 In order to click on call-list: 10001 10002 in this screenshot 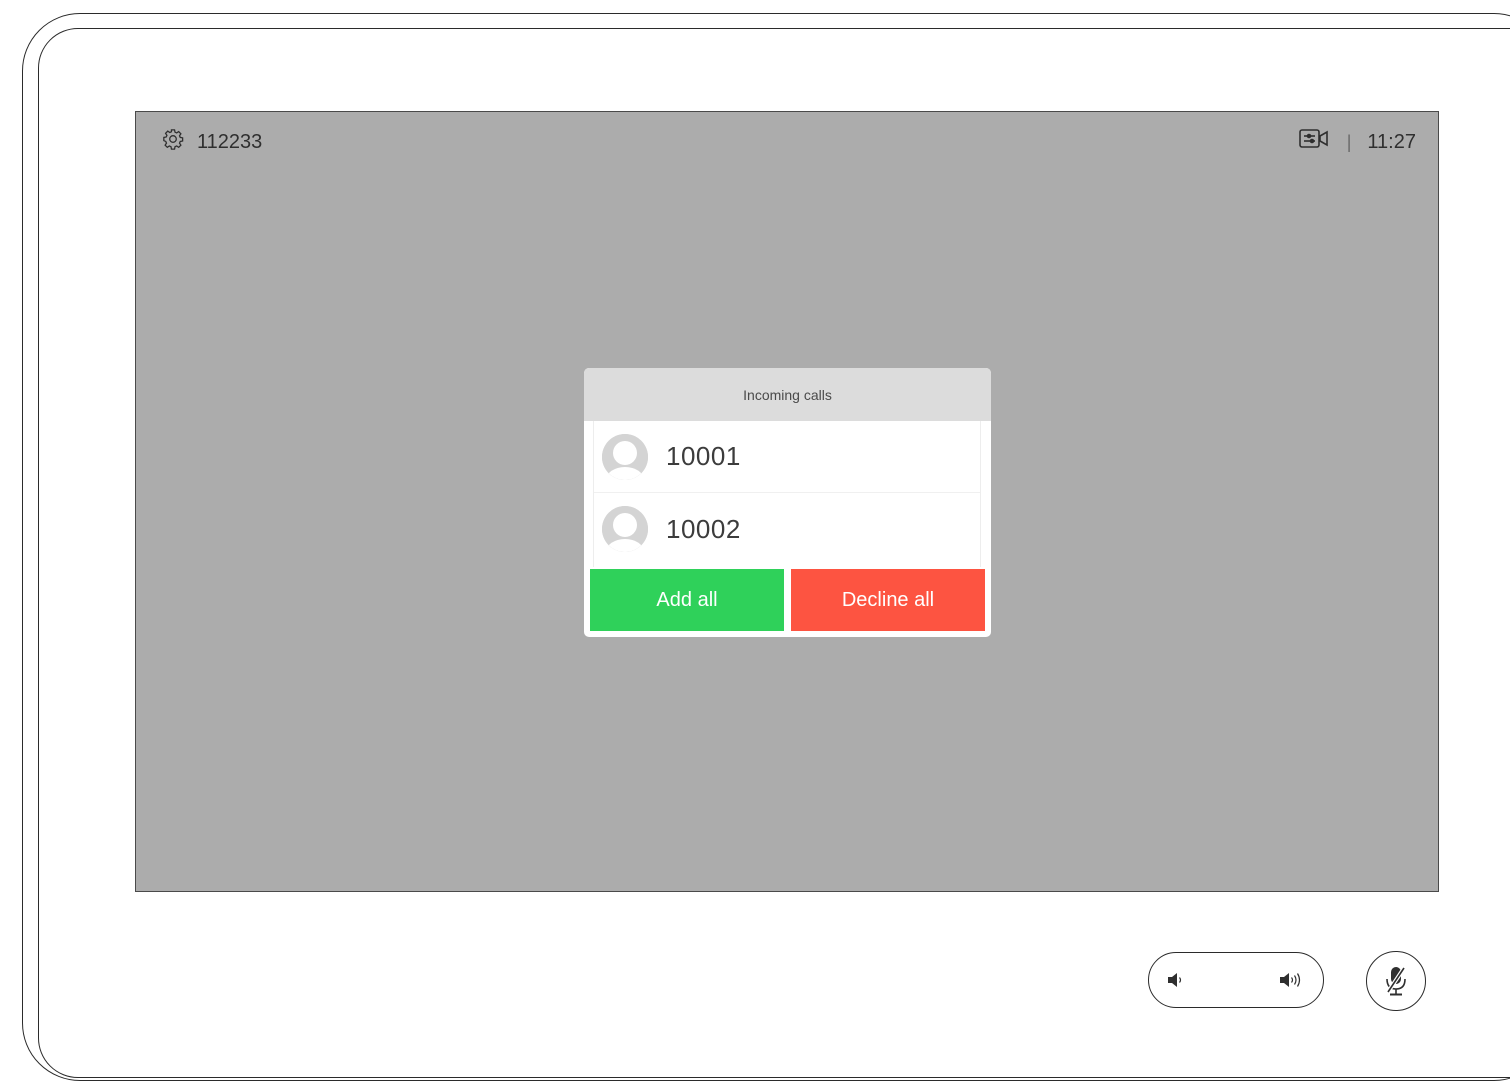, I will do `click(787, 494)`.